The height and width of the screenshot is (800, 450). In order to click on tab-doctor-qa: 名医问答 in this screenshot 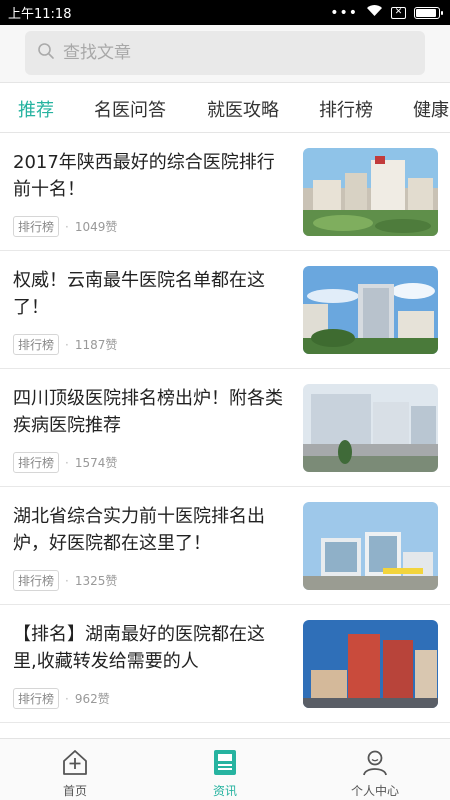, I will do `click(130, 109)`.